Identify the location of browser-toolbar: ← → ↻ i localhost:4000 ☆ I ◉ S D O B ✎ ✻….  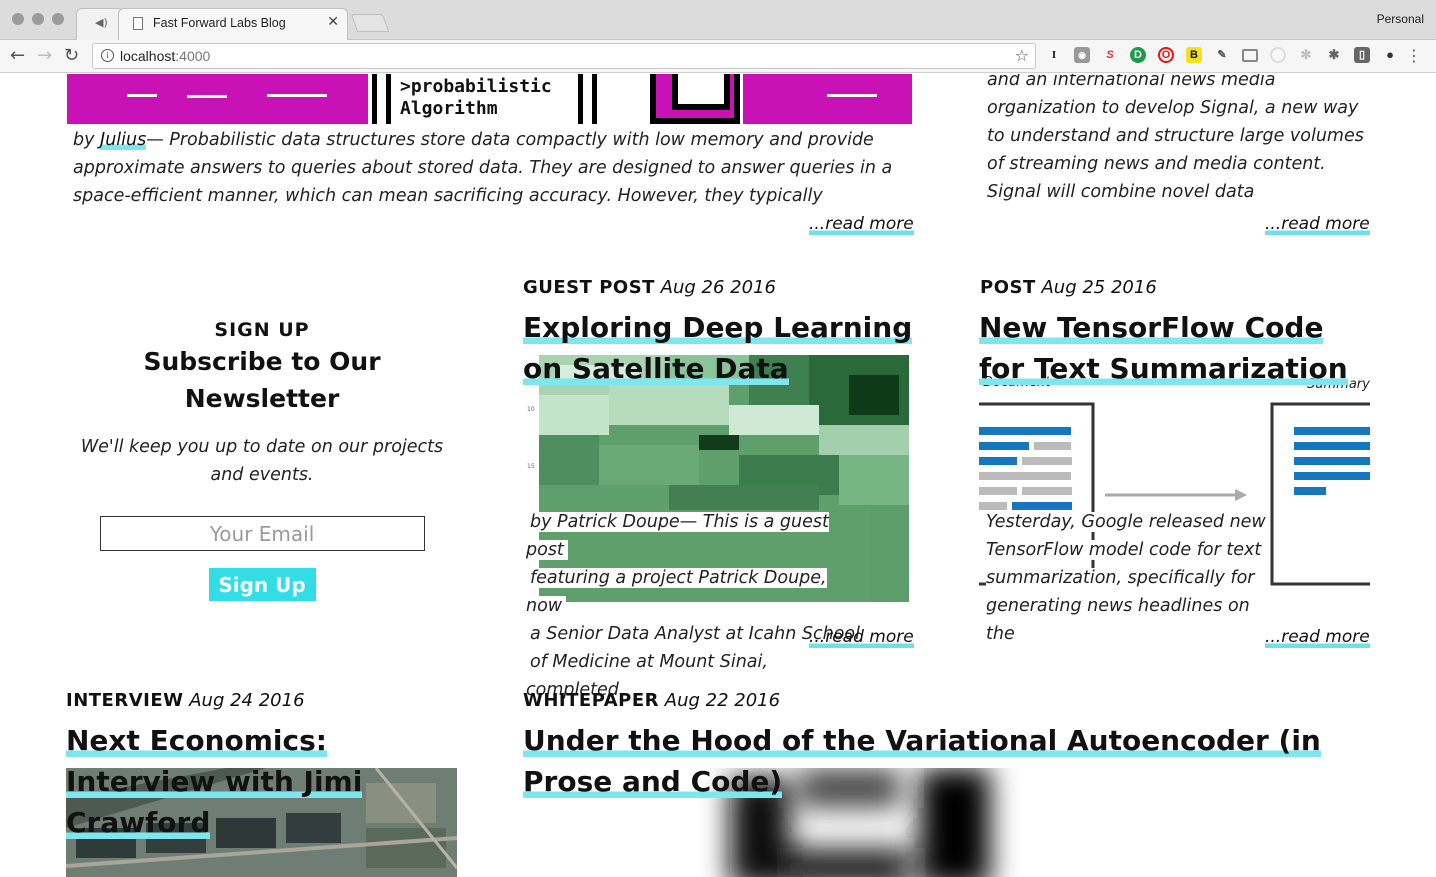
(718, 56).